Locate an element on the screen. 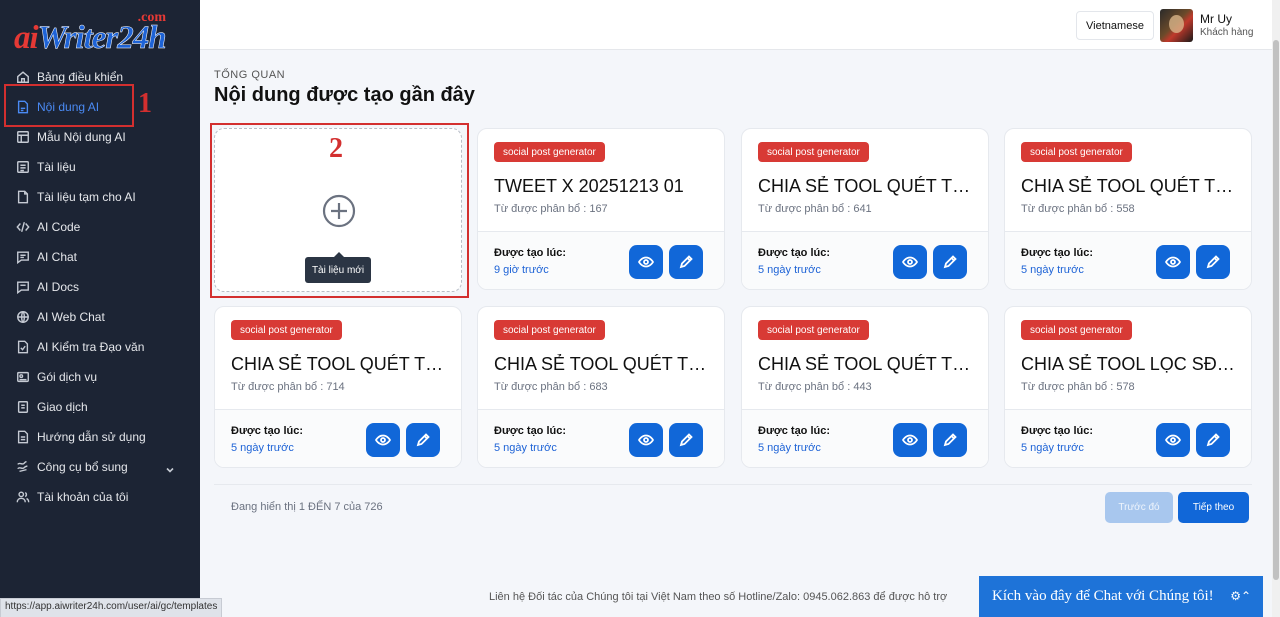  sidebar-item-ai-code: AI Code is located at coordinates (100, 227).